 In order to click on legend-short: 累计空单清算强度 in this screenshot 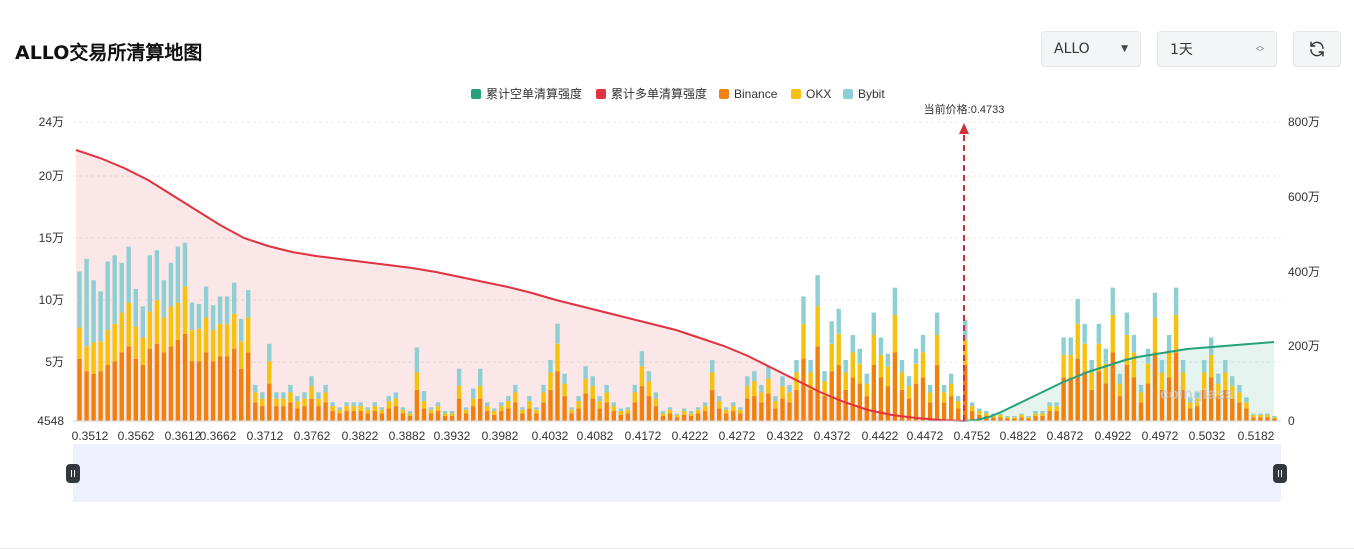, I will do `click(526, 93)`.